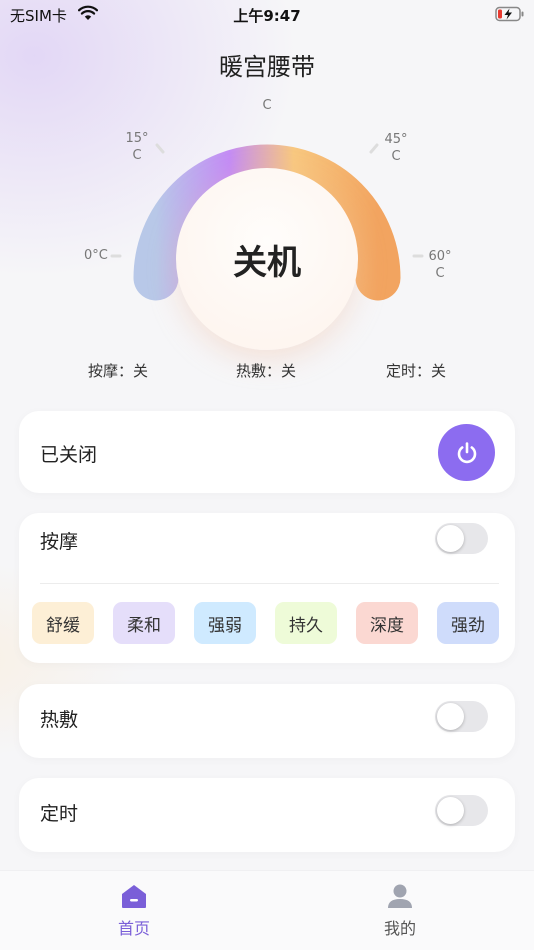  I want to click on user-icon, so click(400, 896).